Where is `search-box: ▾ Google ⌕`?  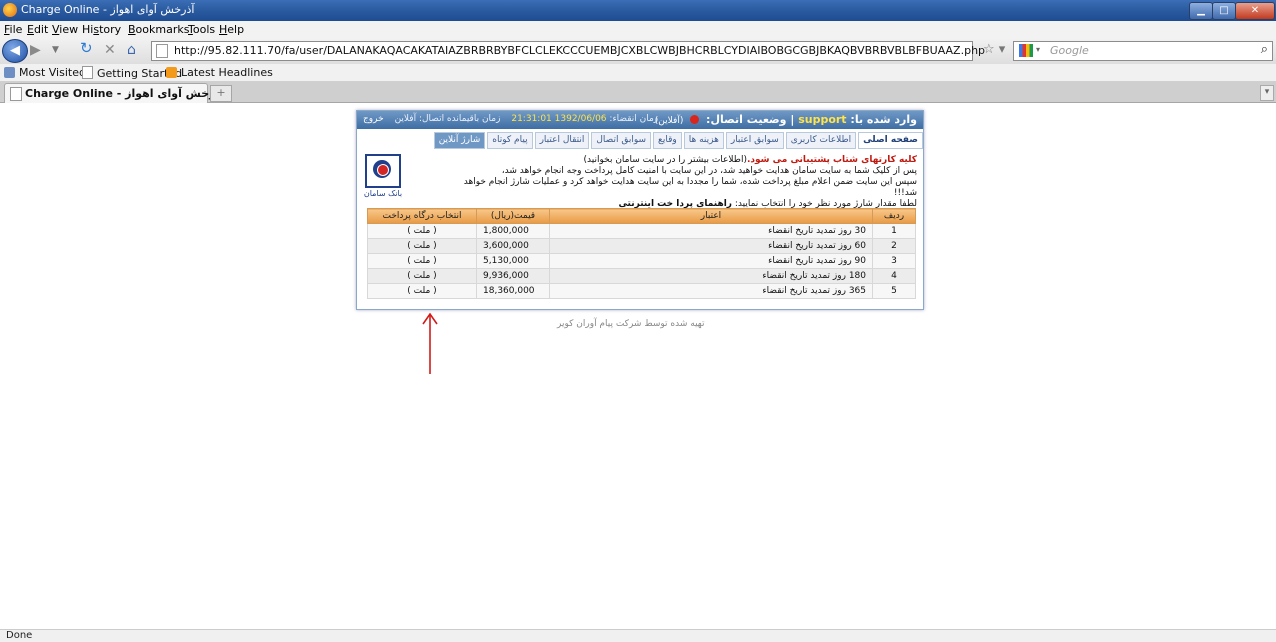
search-box: ▾ Google ⌕ is located at coordinates (1143, 51).